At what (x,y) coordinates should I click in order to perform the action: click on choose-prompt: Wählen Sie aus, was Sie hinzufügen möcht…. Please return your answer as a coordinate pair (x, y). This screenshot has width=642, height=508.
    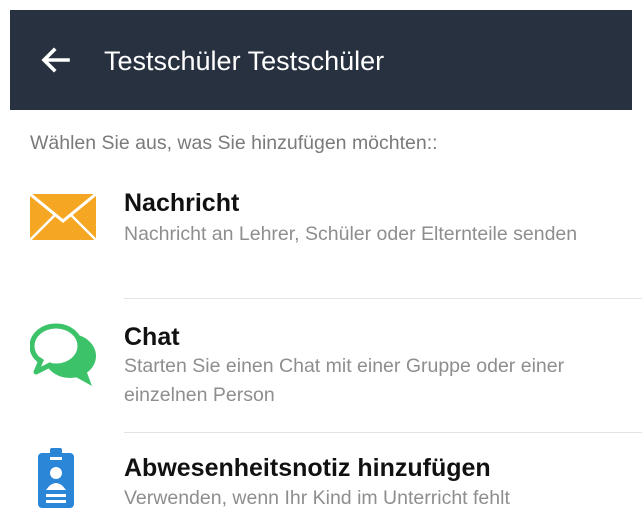
    Looking at the image, I should click on (234, 143).